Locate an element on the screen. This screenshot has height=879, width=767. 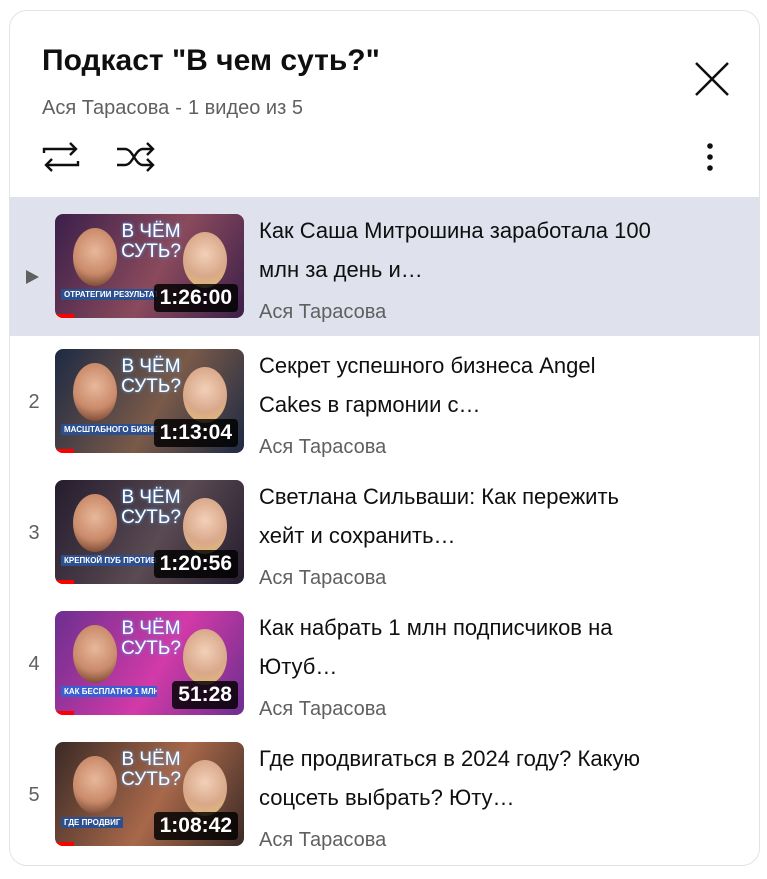
playlist-title: Подкаст "В чем суть?" is located at coordinates (211, 60).